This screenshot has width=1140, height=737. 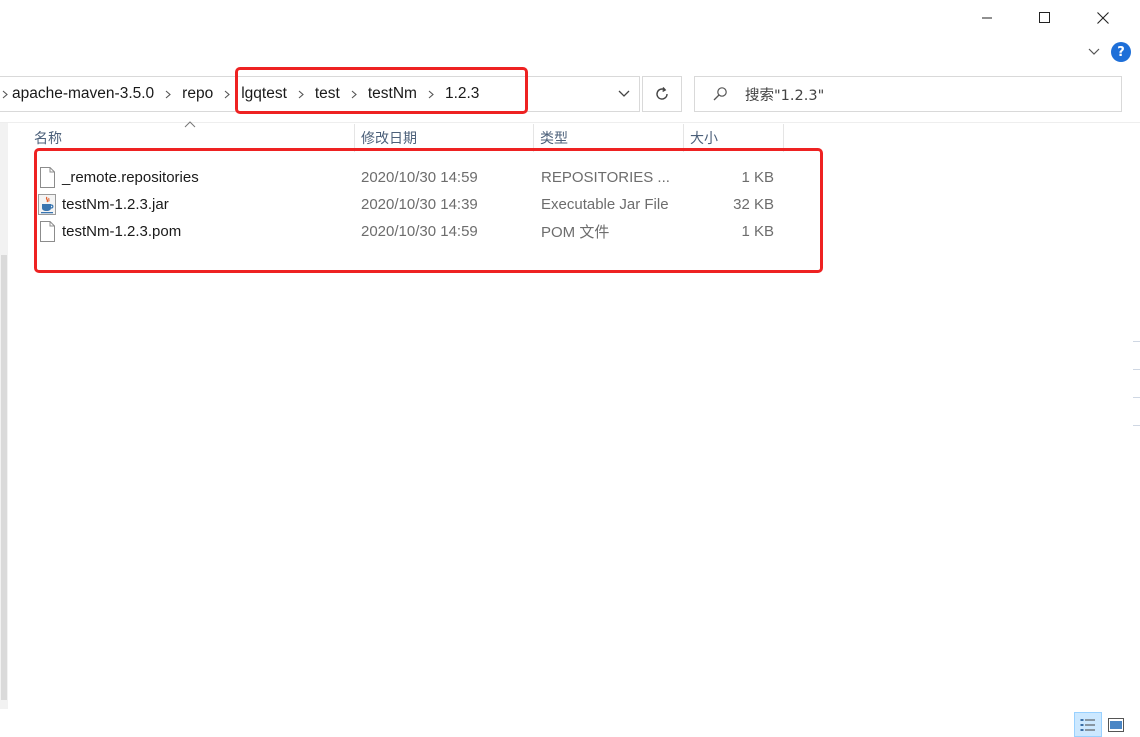 What do you see at coordinates (115, 204) in the screenshot?
I see `file-name: testNm-1.2.3.jar` at bounding box center [115, 204].